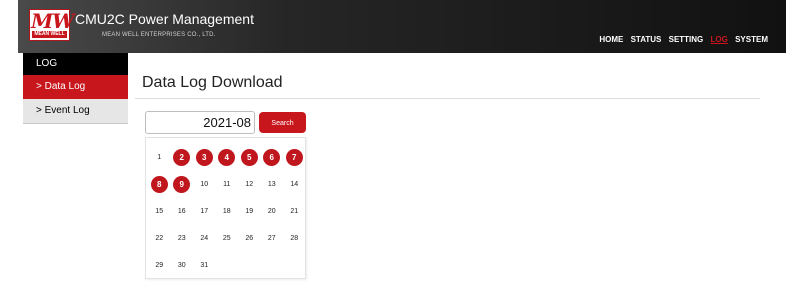 The height and width of the screenshot is (308, 789). I want to click on calendar-day-number: 1, so click(159, 157).